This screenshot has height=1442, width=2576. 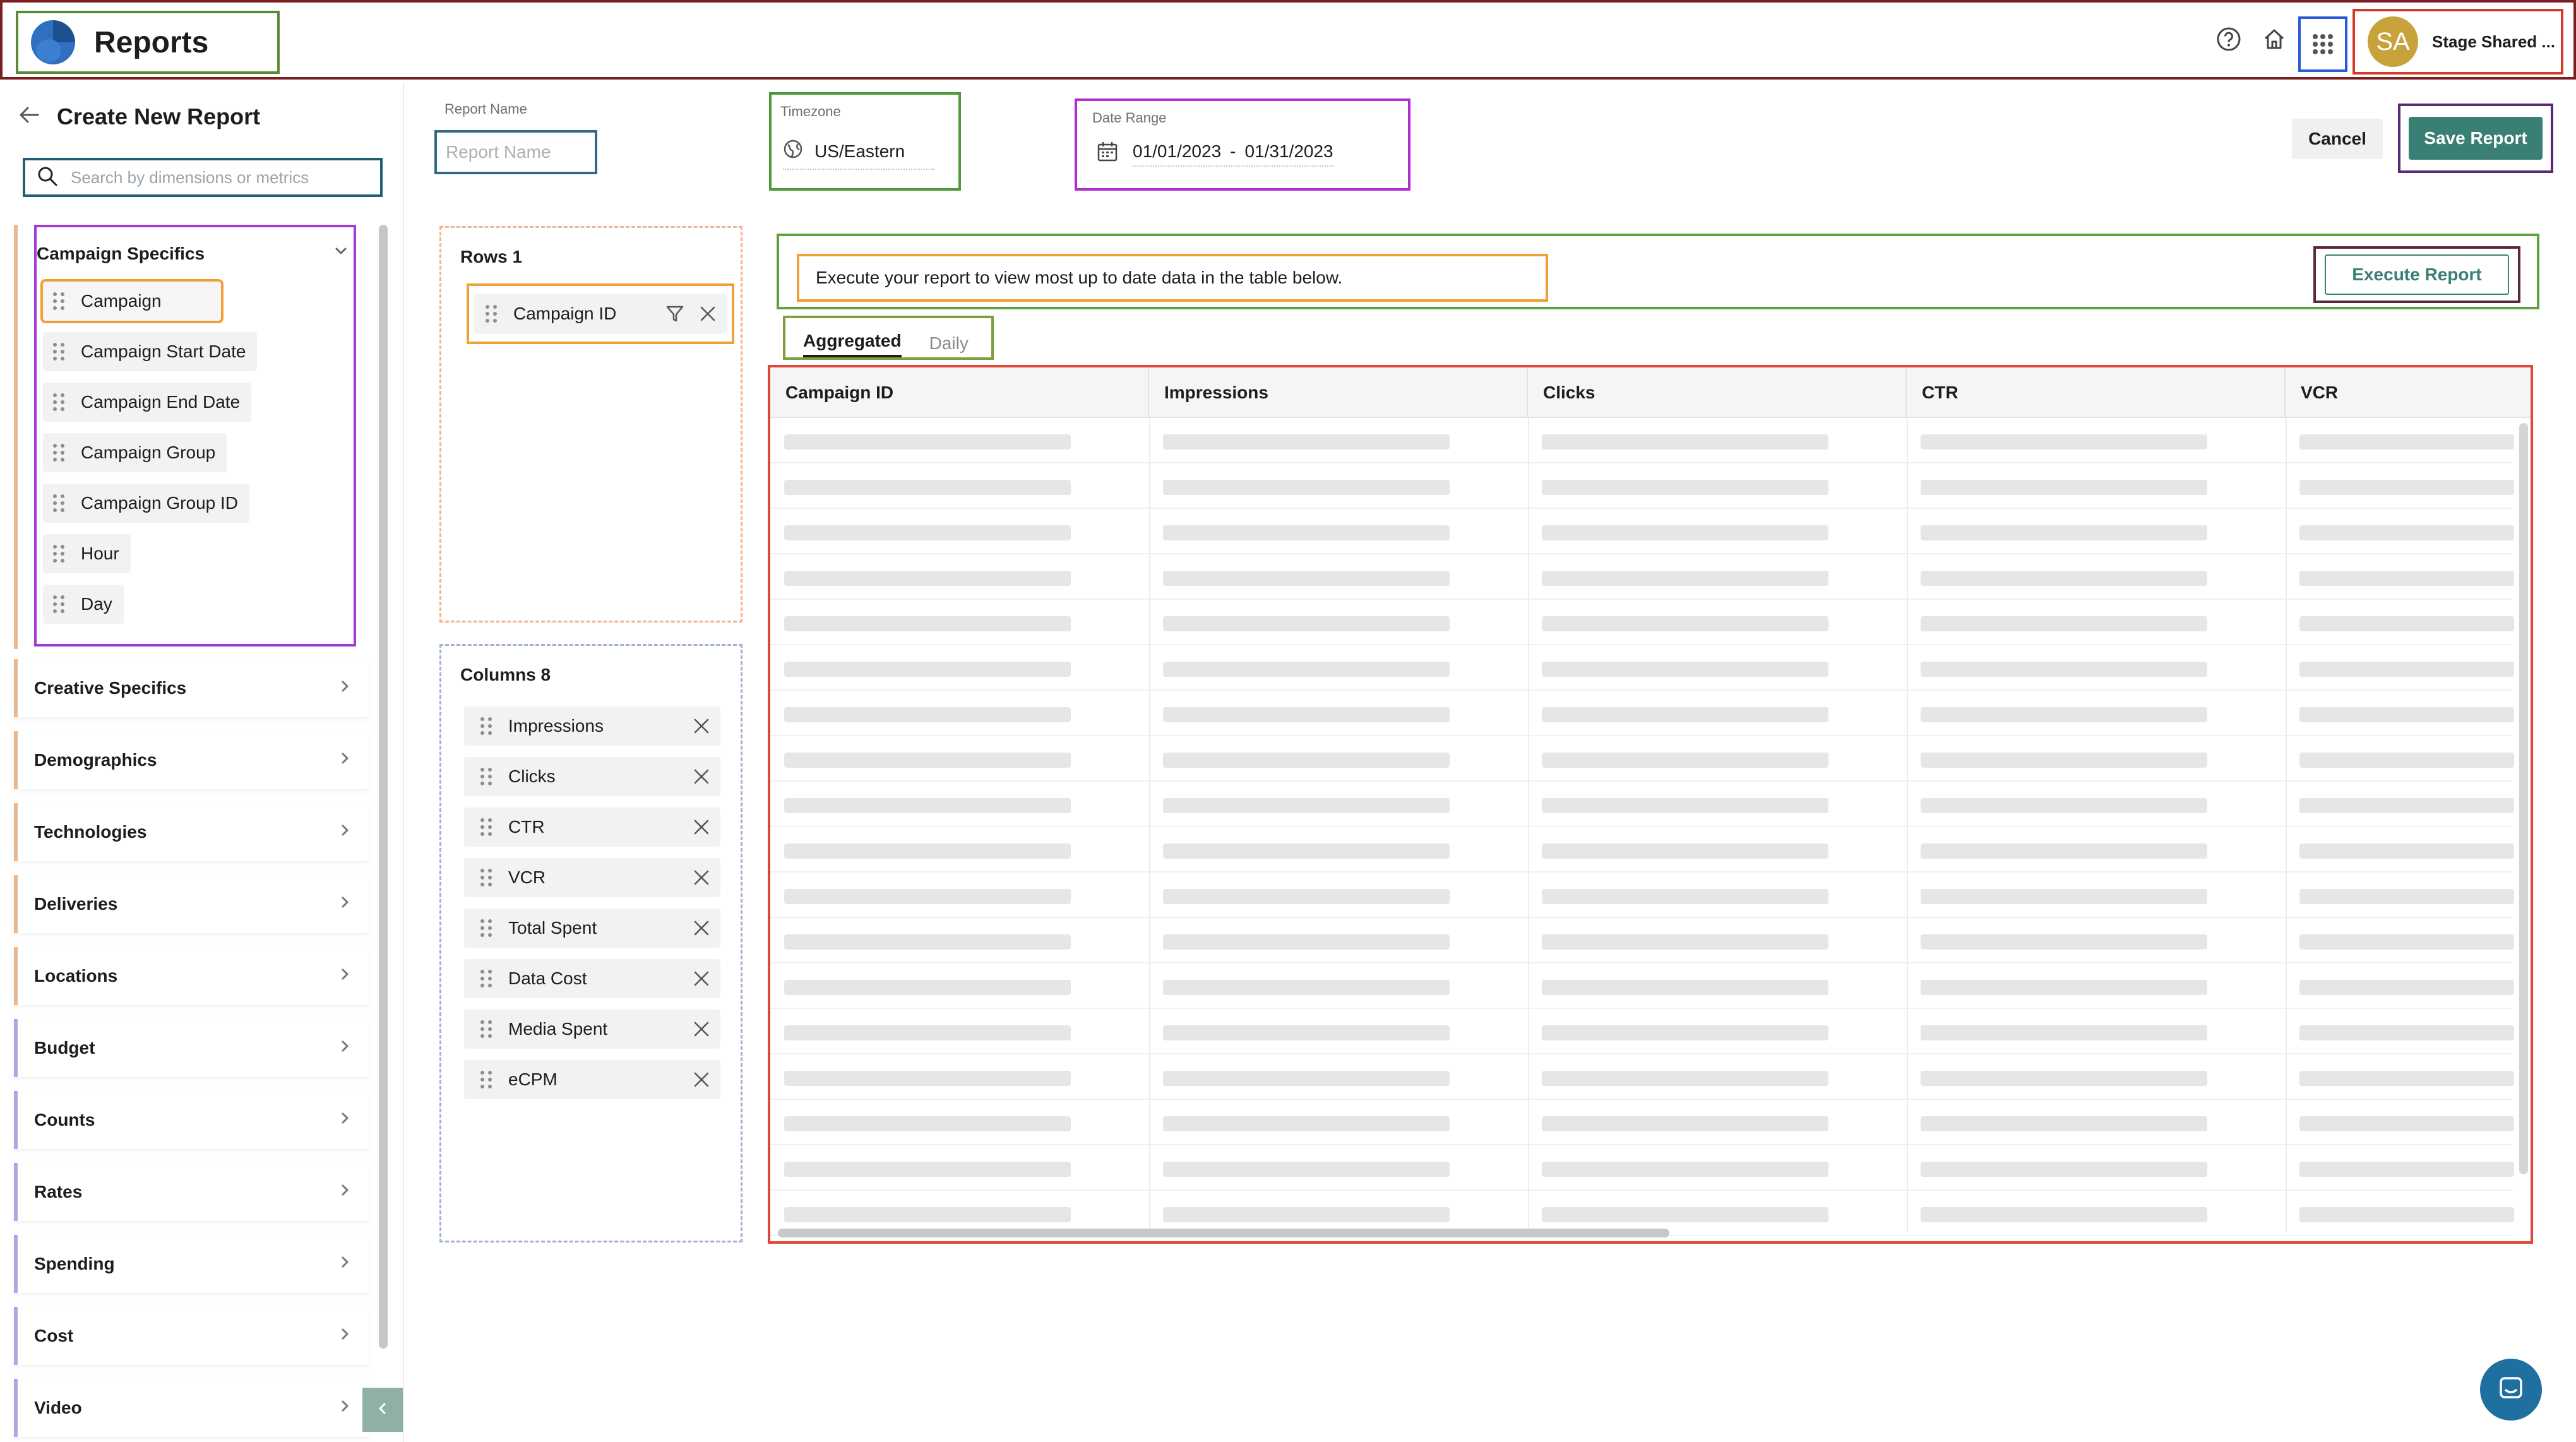 What do you see at coordinates (2523, 798) in the screenshot?
I see `table-vertical-scrollbar` at bounding box center [2523, 798].